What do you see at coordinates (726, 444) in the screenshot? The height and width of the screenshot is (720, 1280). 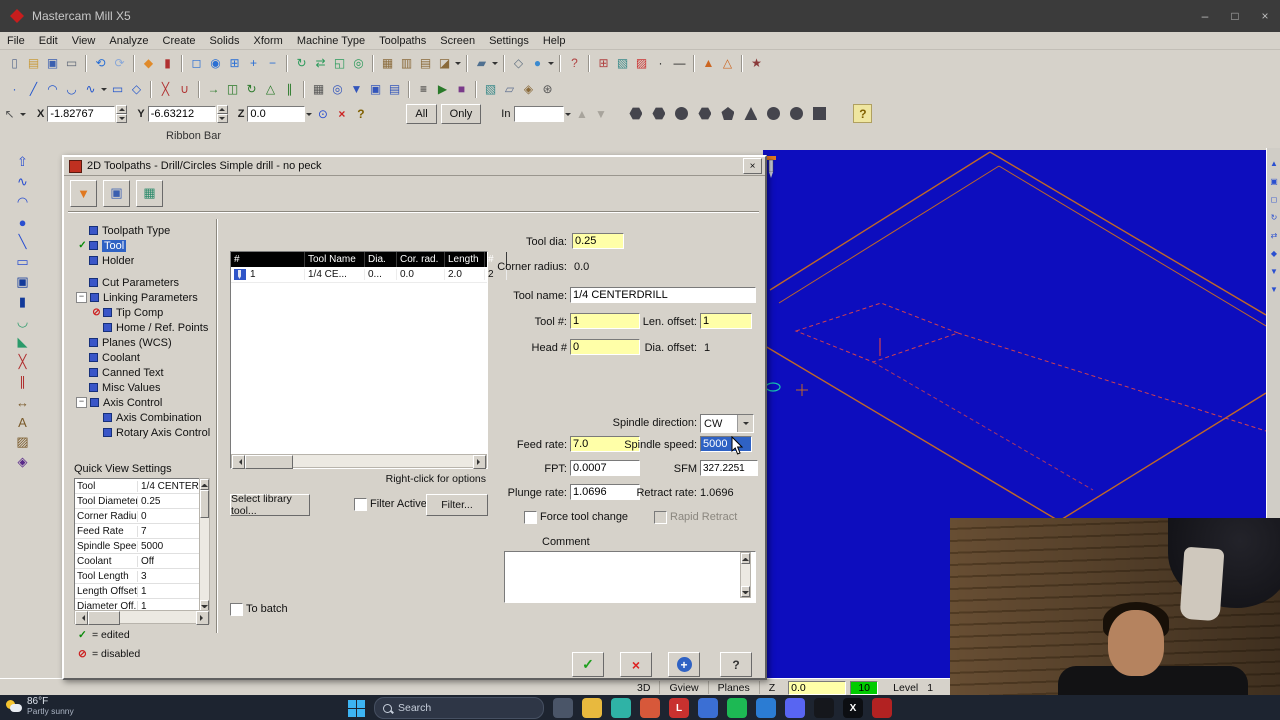 I see `spindle-speed-input` at bounding box center [726, 444].